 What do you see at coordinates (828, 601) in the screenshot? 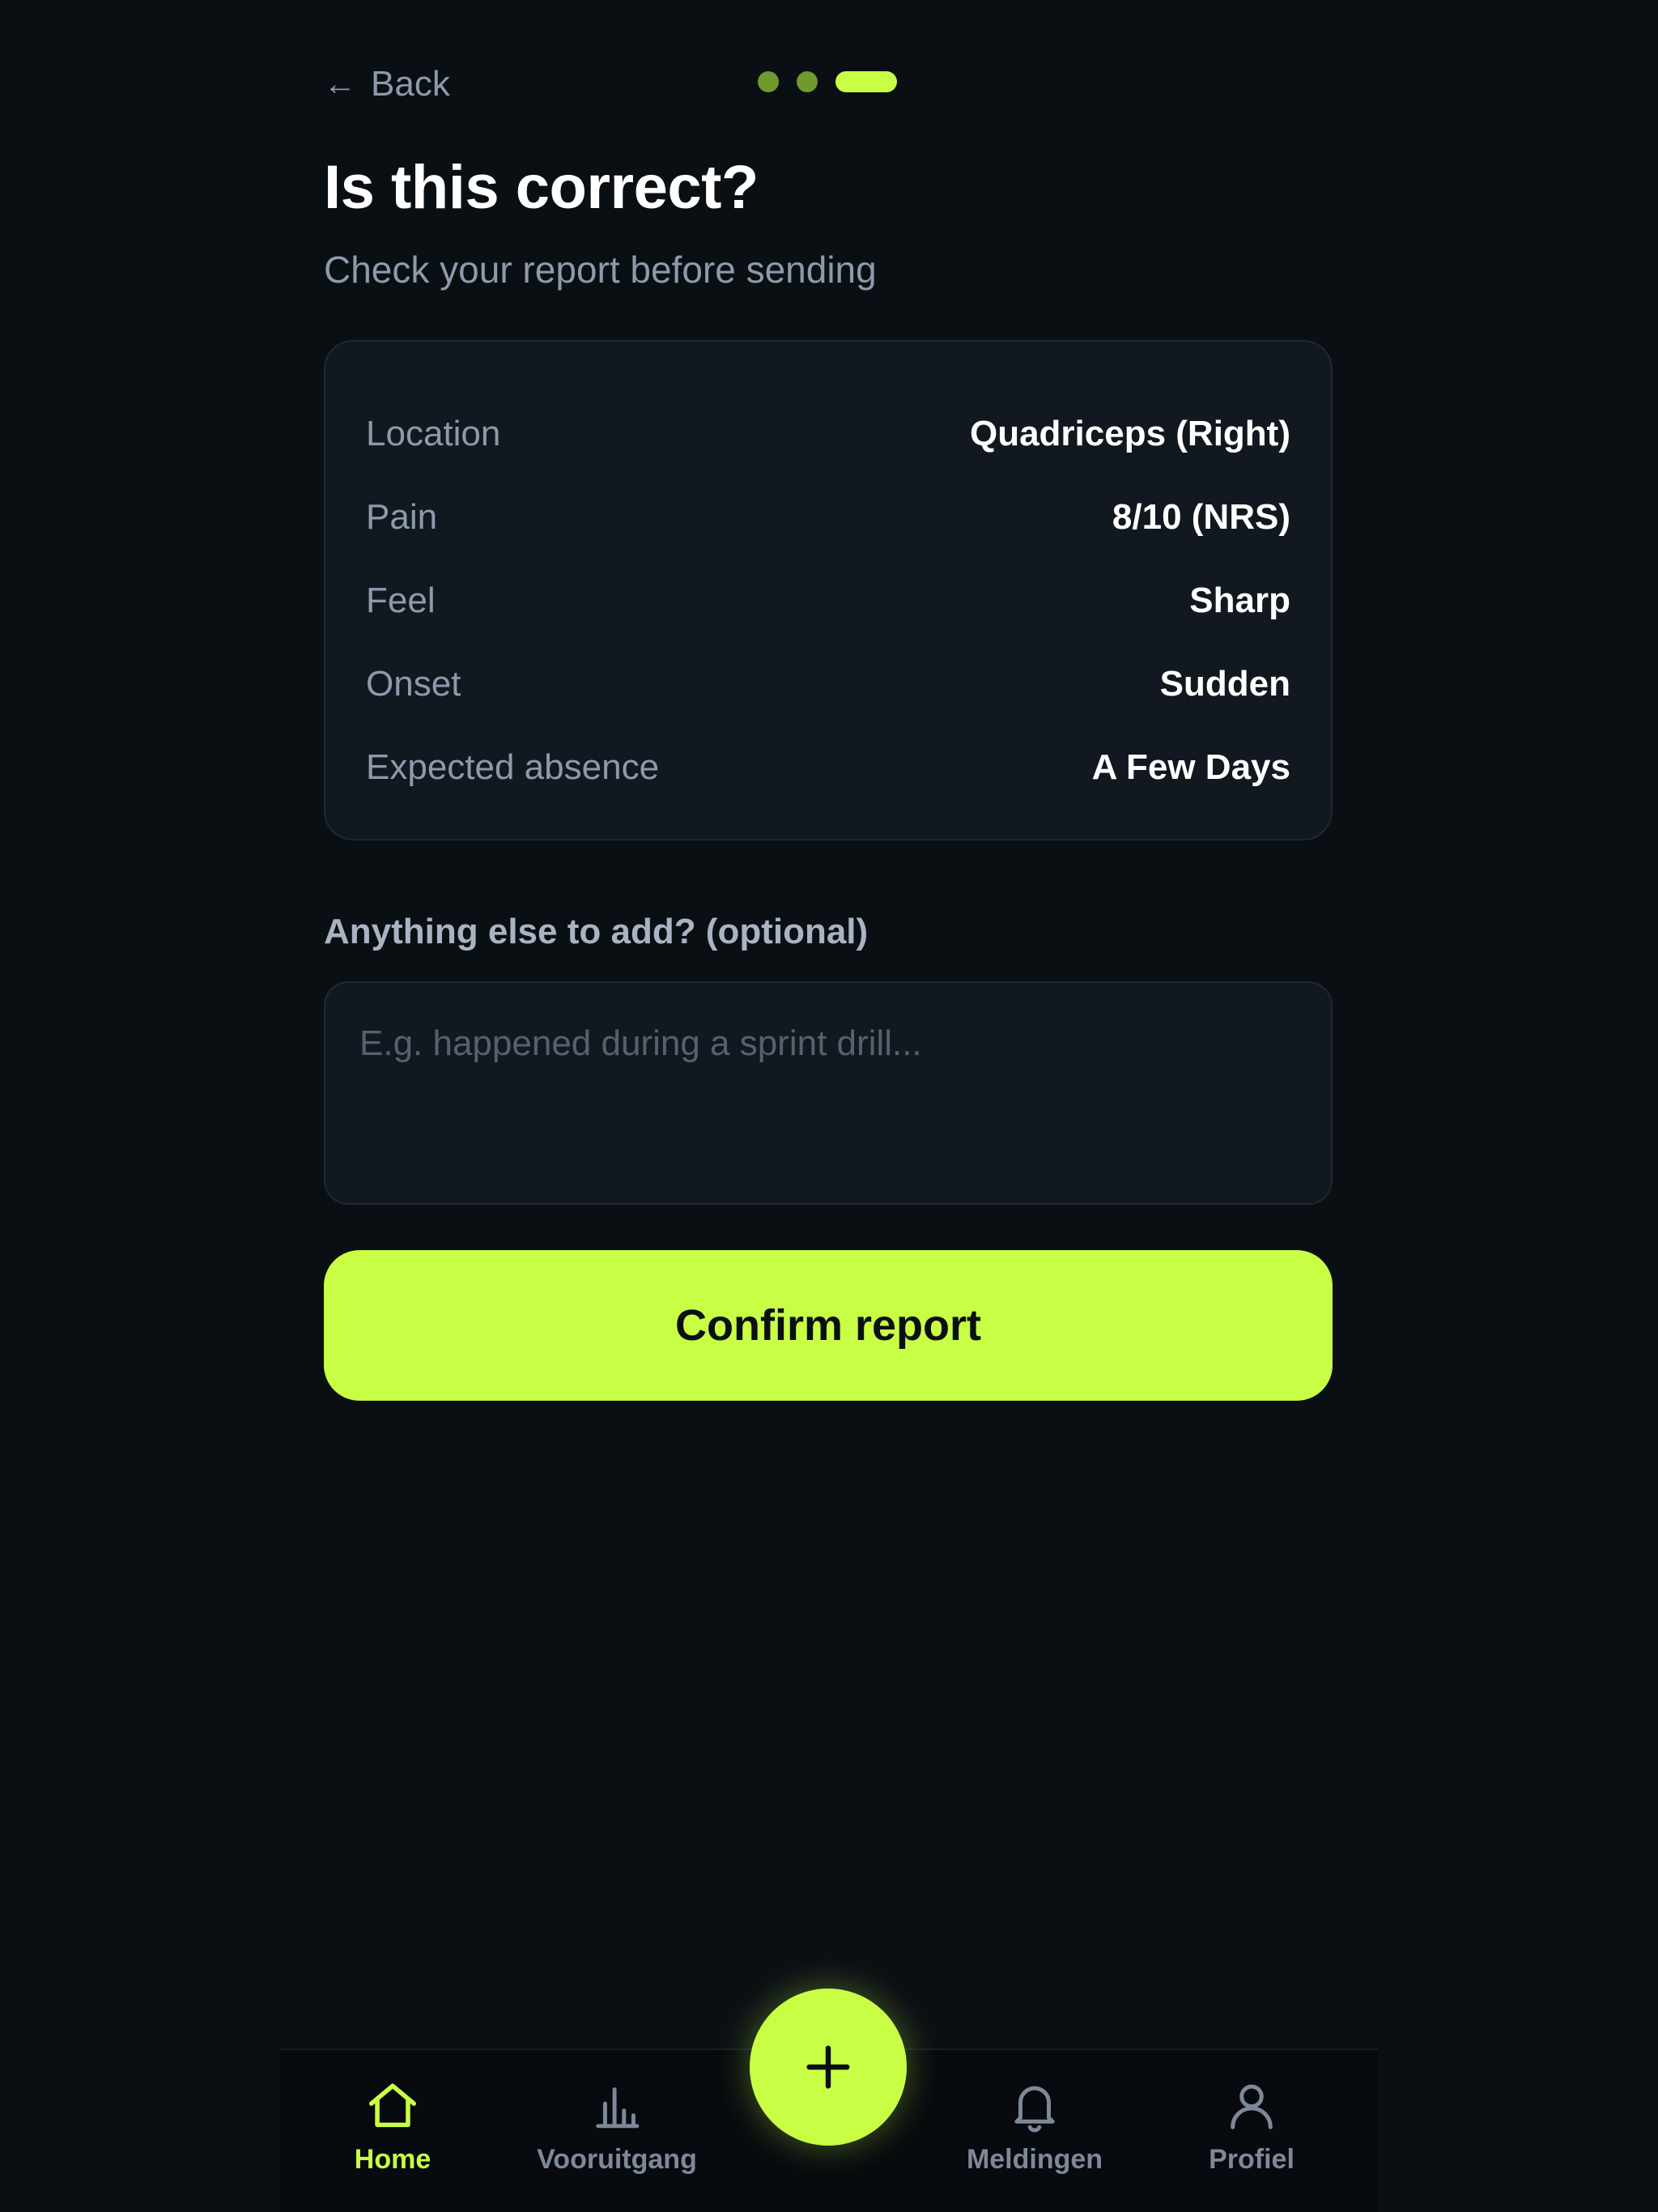
I see `summary-row-feel: Feel Sharp` at bounding box center [828, 601].